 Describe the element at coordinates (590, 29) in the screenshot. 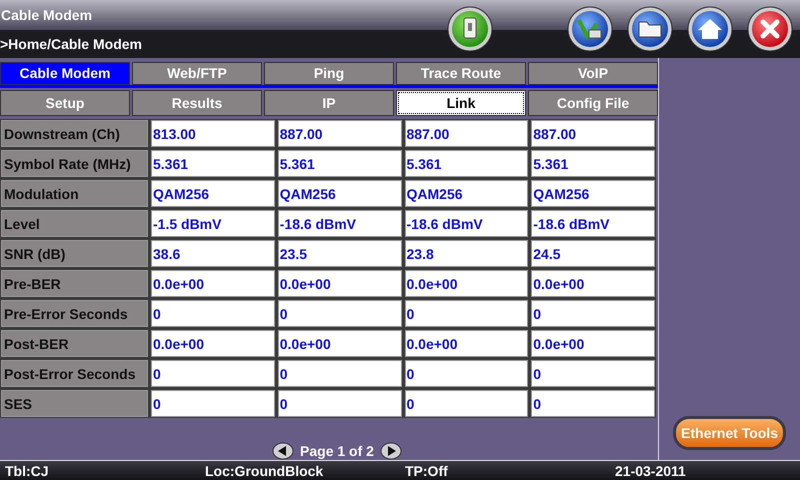

I see `plug-icon` at that location.